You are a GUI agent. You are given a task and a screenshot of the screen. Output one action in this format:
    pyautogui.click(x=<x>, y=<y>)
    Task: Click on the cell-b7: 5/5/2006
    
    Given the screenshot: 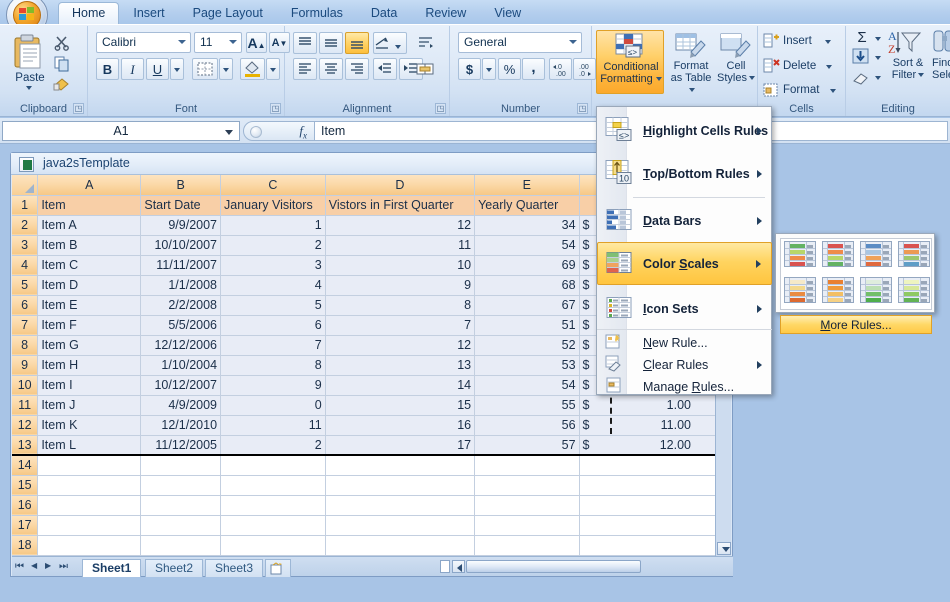 What is the action you would take?
    pyautogui.click(x=181, y=325)
    